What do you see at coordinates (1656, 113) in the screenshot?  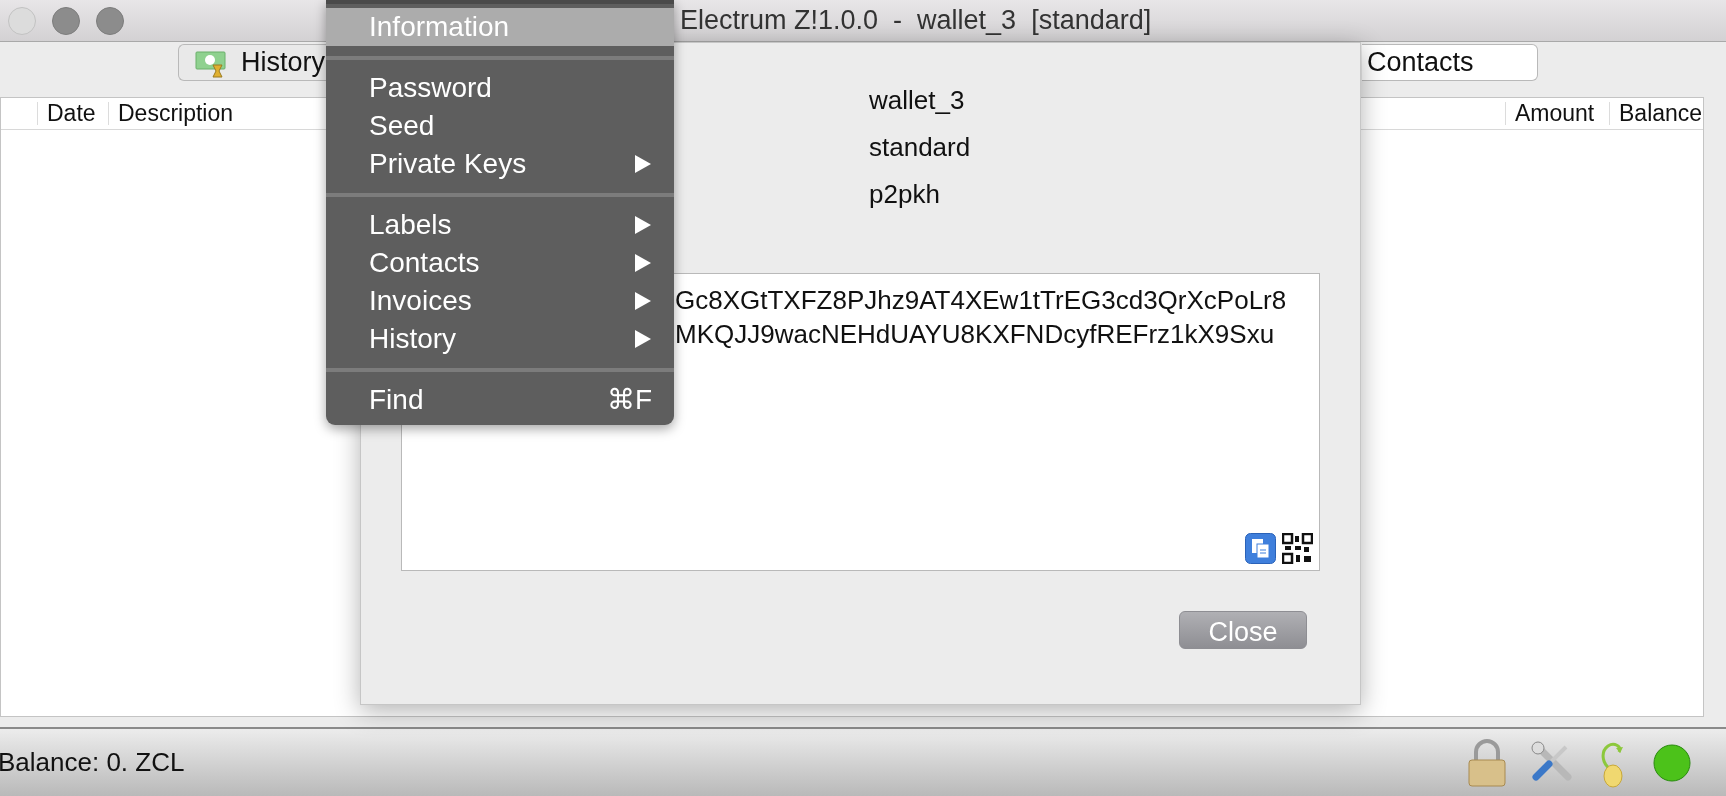 I see `column-header: Balance` at bounding box center [1656, 113].